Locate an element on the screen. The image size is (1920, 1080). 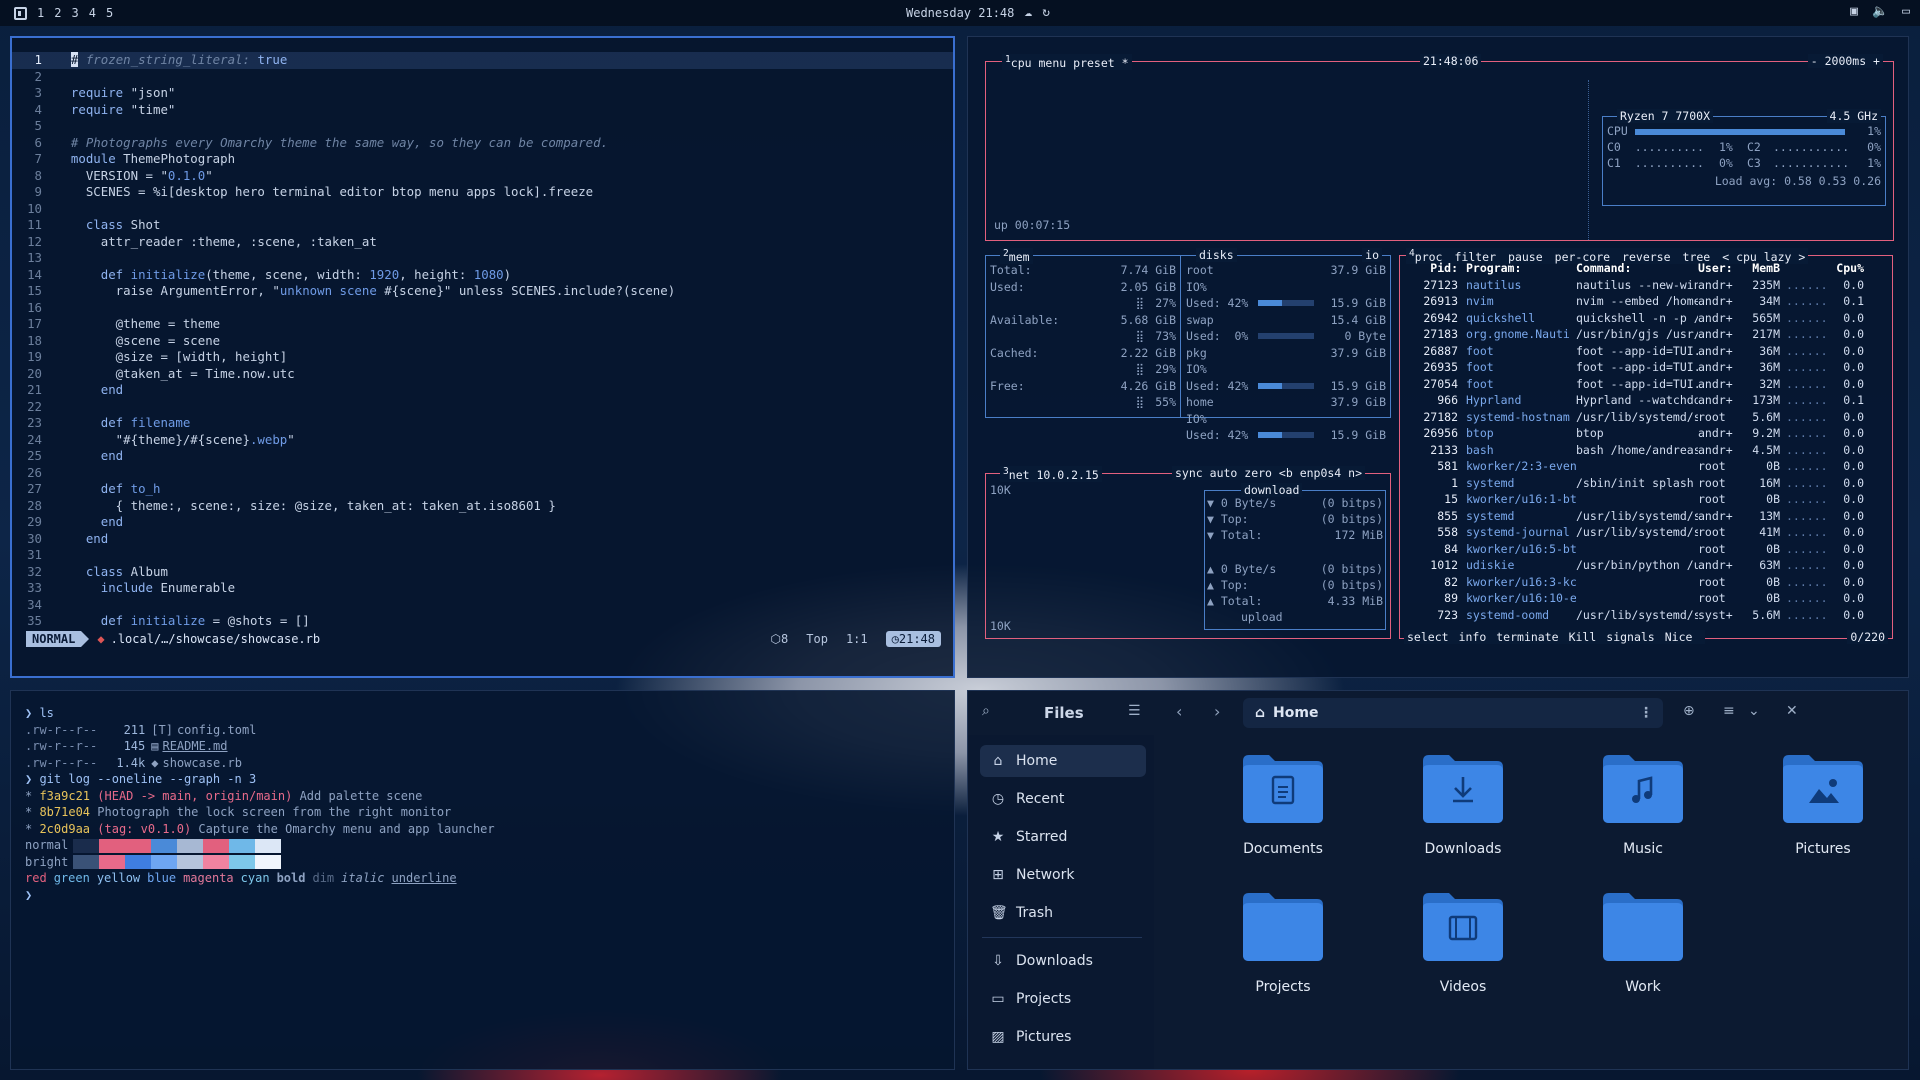
folder-projects: Projects is located at coordinates (1283, 949).